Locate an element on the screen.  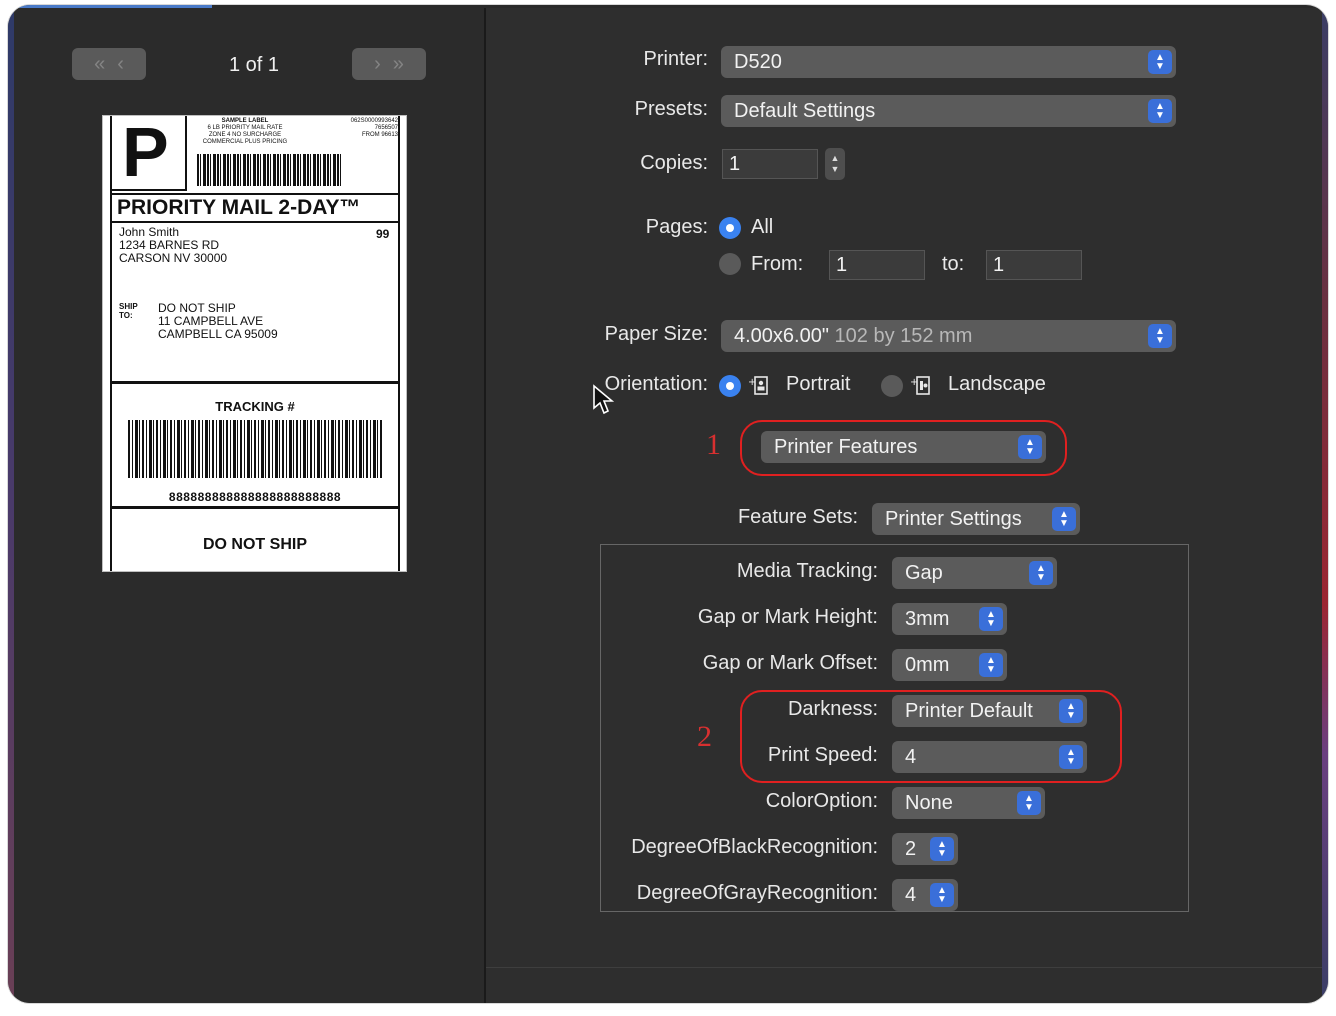
pages-from-label: From: is located at coordinates (777, 264).